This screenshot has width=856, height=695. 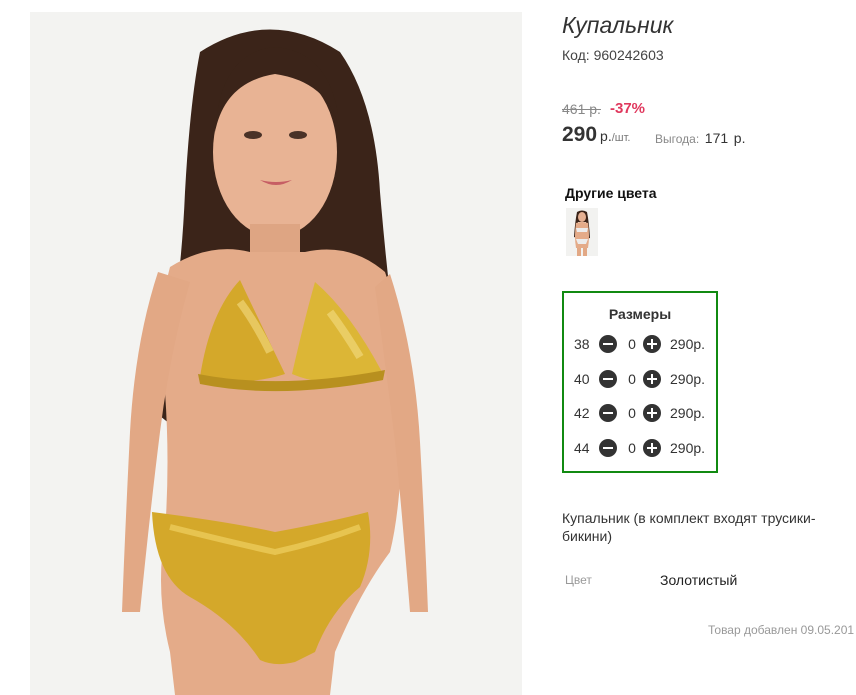 I want to click on size-row-44: 44 0 290р., so click(x=644, y=449).